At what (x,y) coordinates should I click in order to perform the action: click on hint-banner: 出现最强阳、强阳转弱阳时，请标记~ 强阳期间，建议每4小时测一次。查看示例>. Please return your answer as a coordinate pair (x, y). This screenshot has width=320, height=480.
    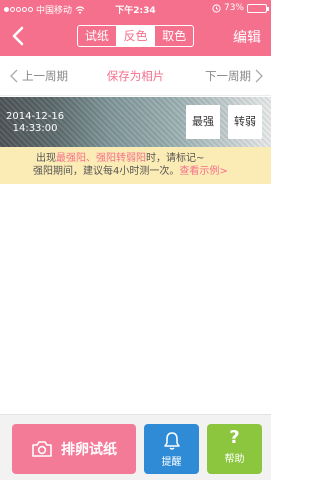
    Looking at the image, I should click on (135, 165).